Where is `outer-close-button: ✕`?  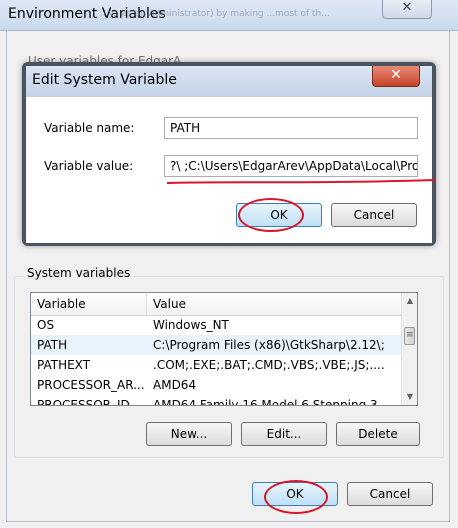 outer-close-button: ✕ is located at coordinates (407, 9).